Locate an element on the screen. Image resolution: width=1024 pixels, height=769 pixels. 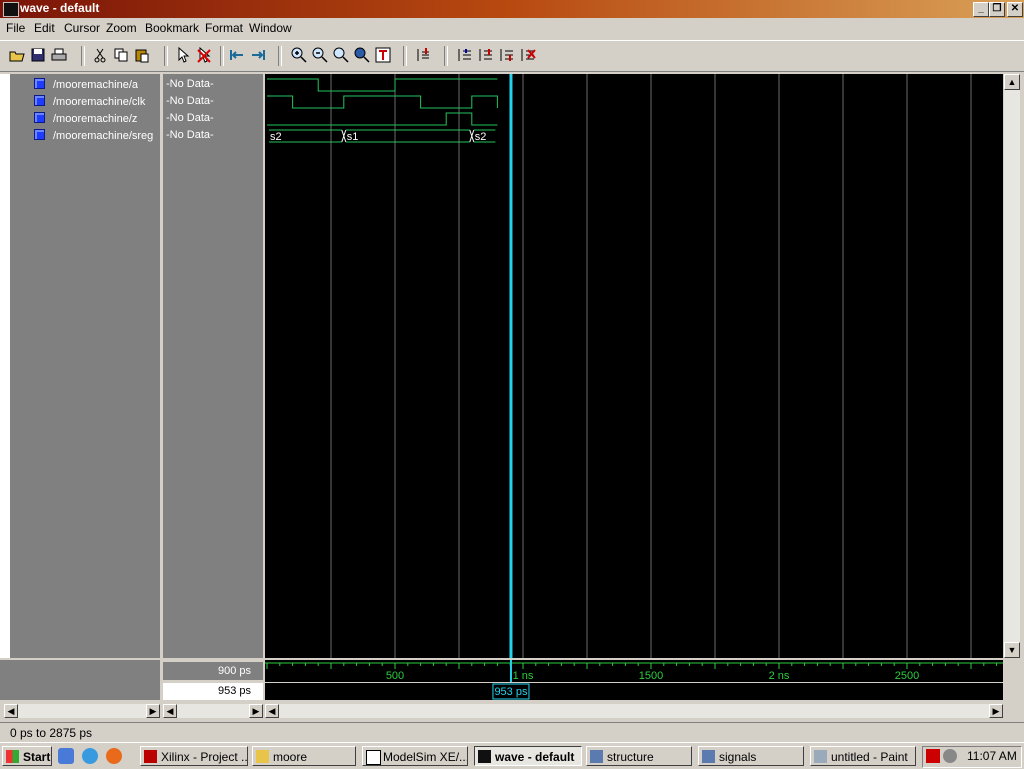
prev-edge-icon is located at coordinates (237, 55).